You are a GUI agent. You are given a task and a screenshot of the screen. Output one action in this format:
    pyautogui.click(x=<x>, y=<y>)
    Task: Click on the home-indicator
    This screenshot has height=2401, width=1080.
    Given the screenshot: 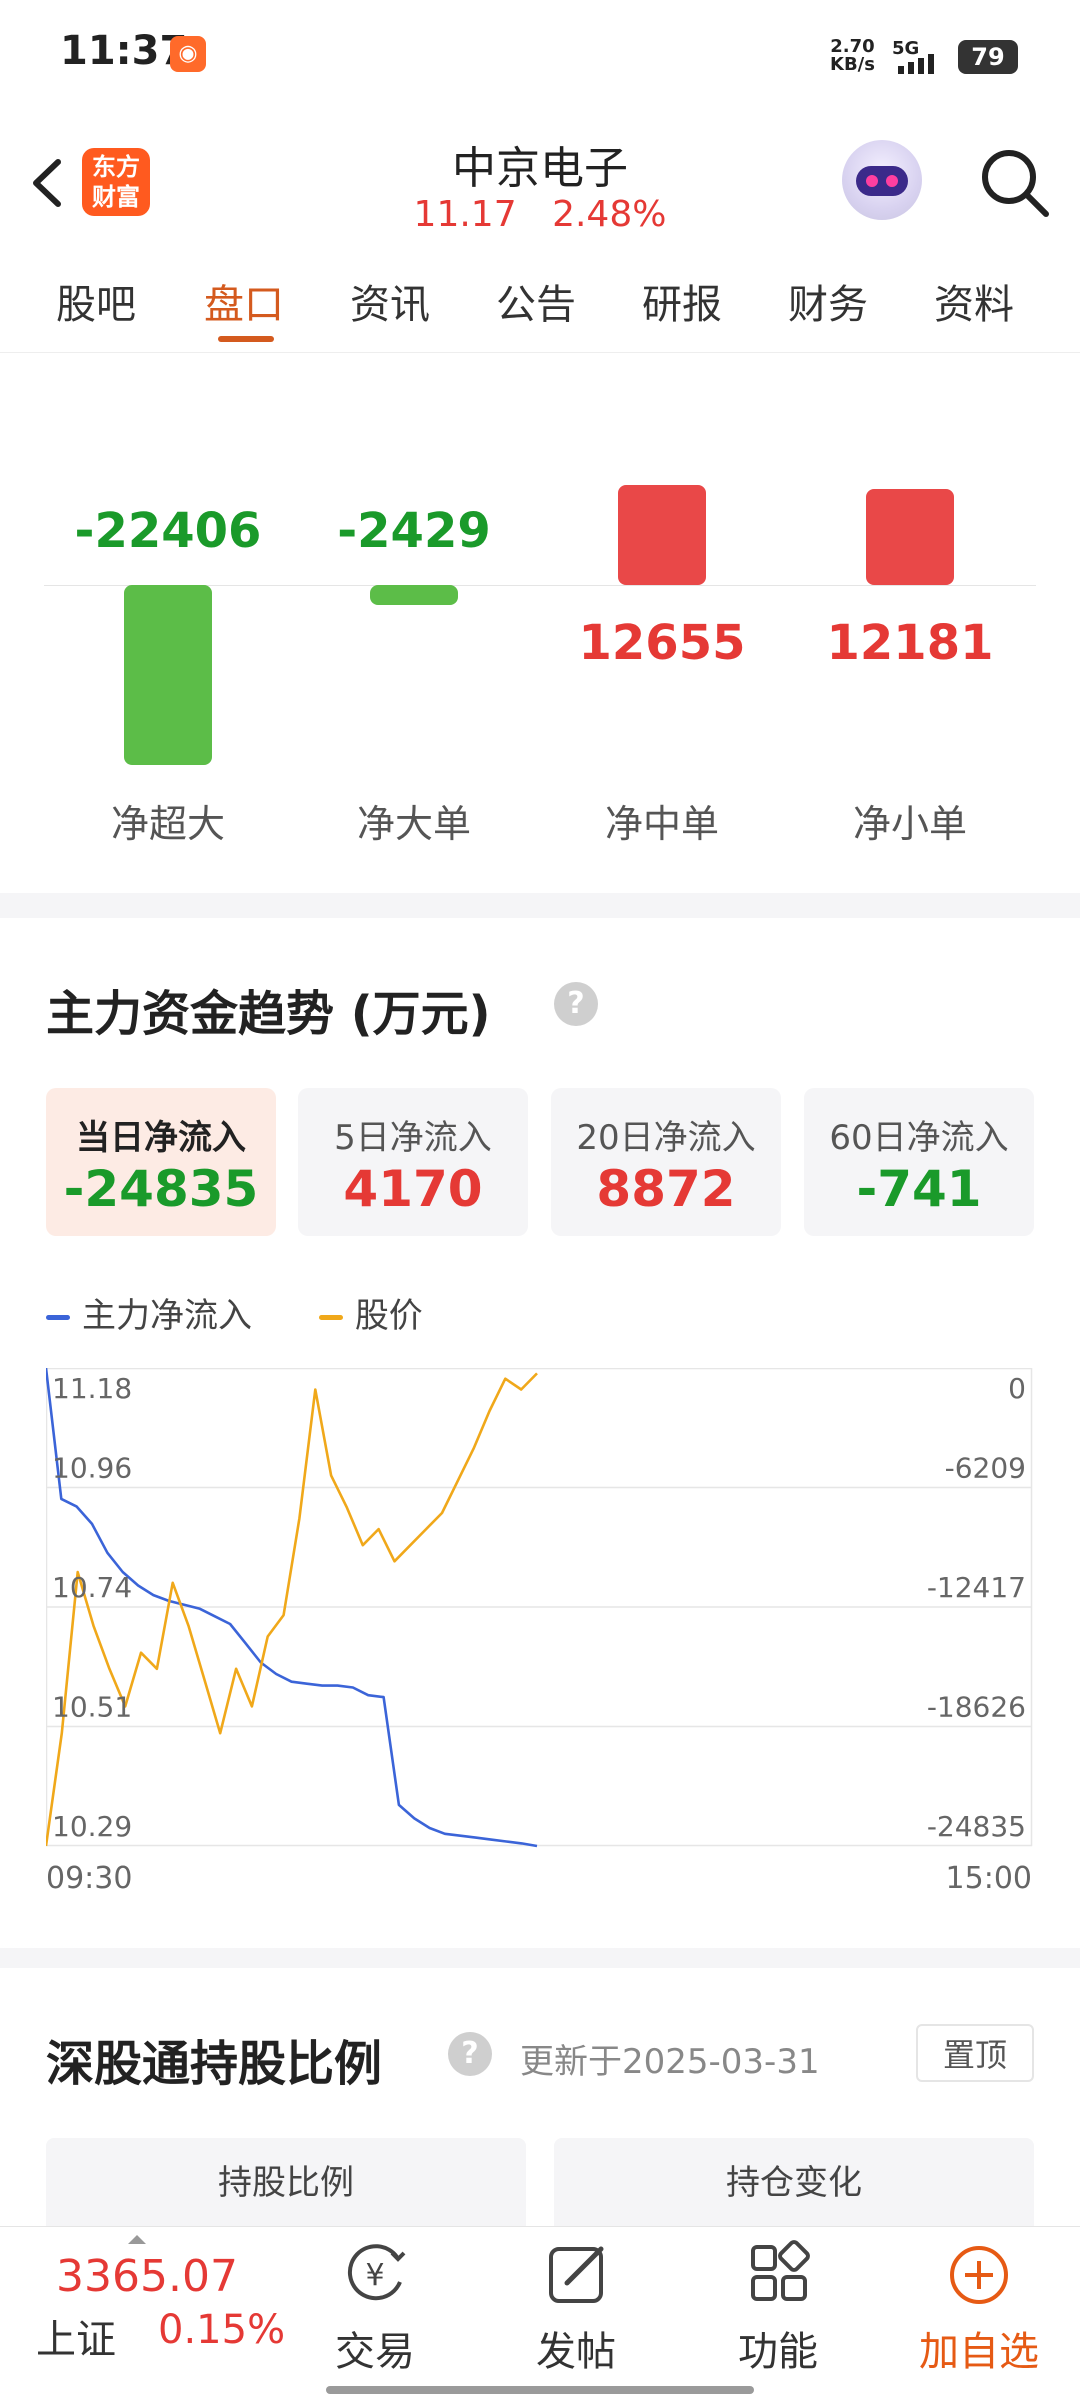 What is the action you would take?
    pyautogui.click(x=540, y=2390)
    